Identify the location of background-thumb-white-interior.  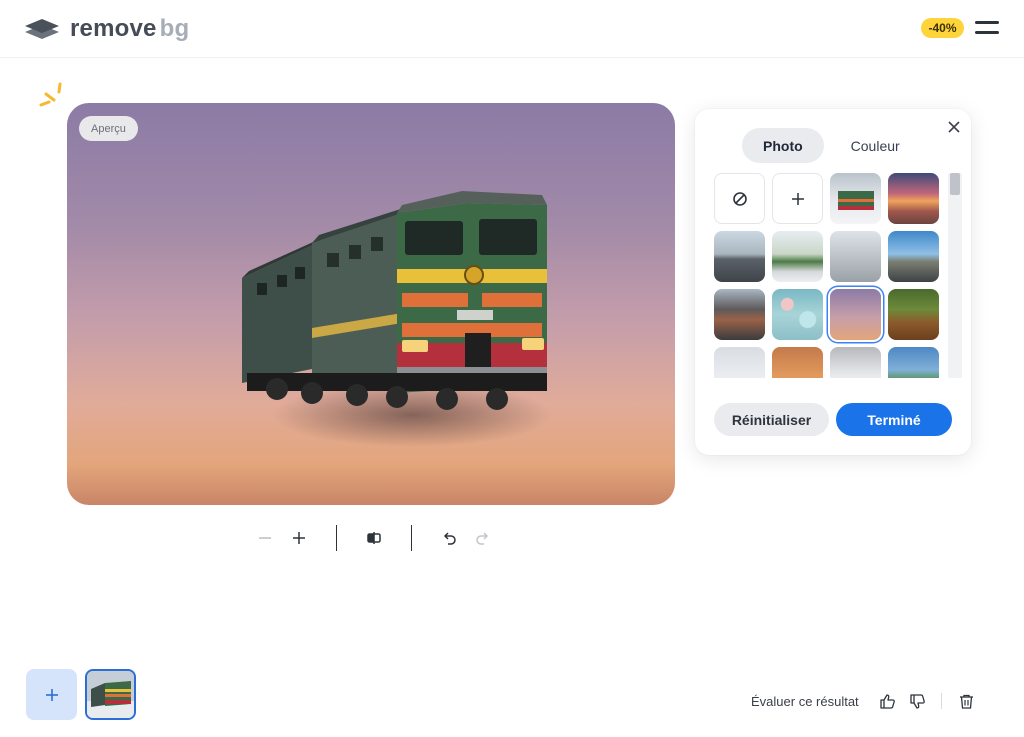
(855, 362).